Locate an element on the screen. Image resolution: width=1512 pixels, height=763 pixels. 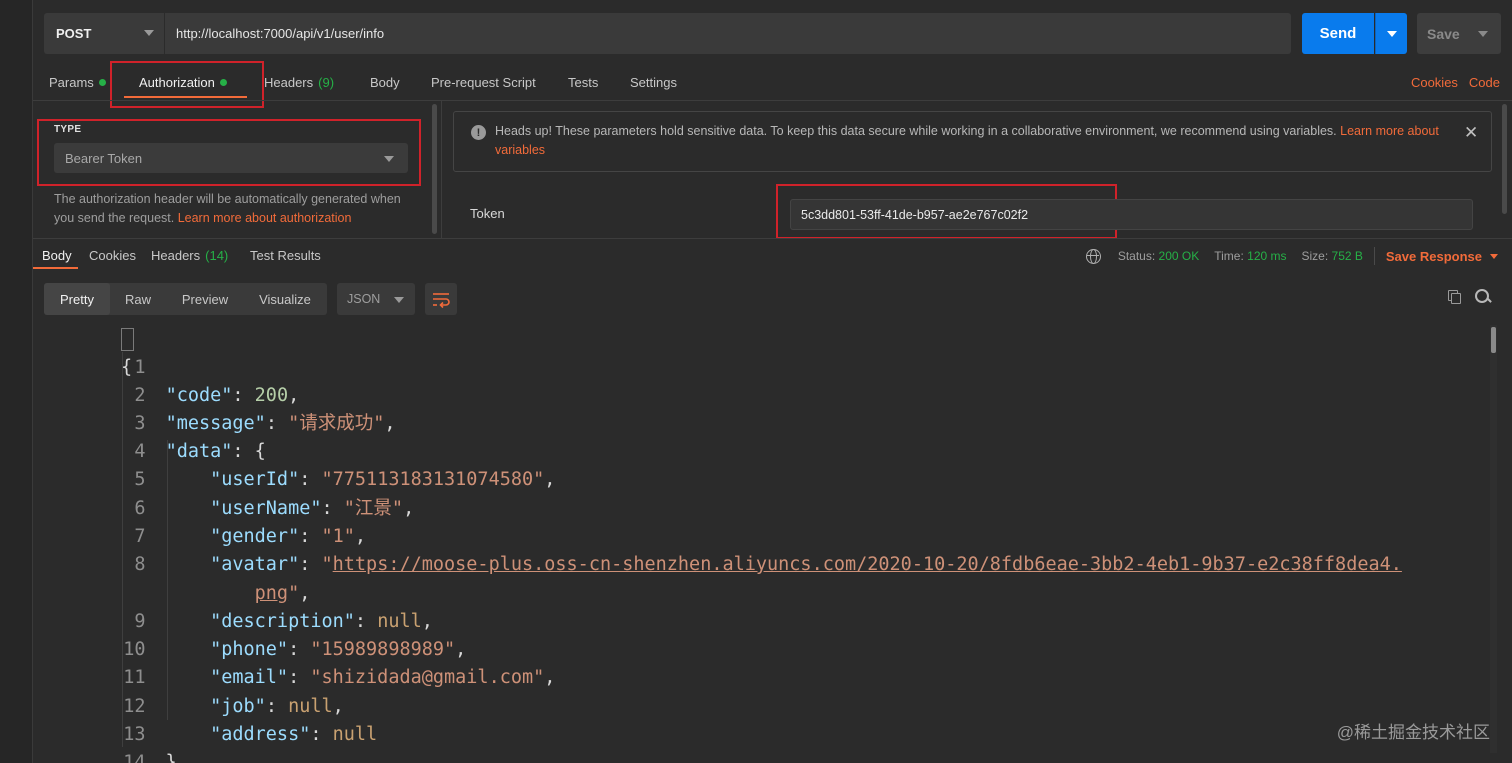
copy-icon is located at coordinates (1455, 297).